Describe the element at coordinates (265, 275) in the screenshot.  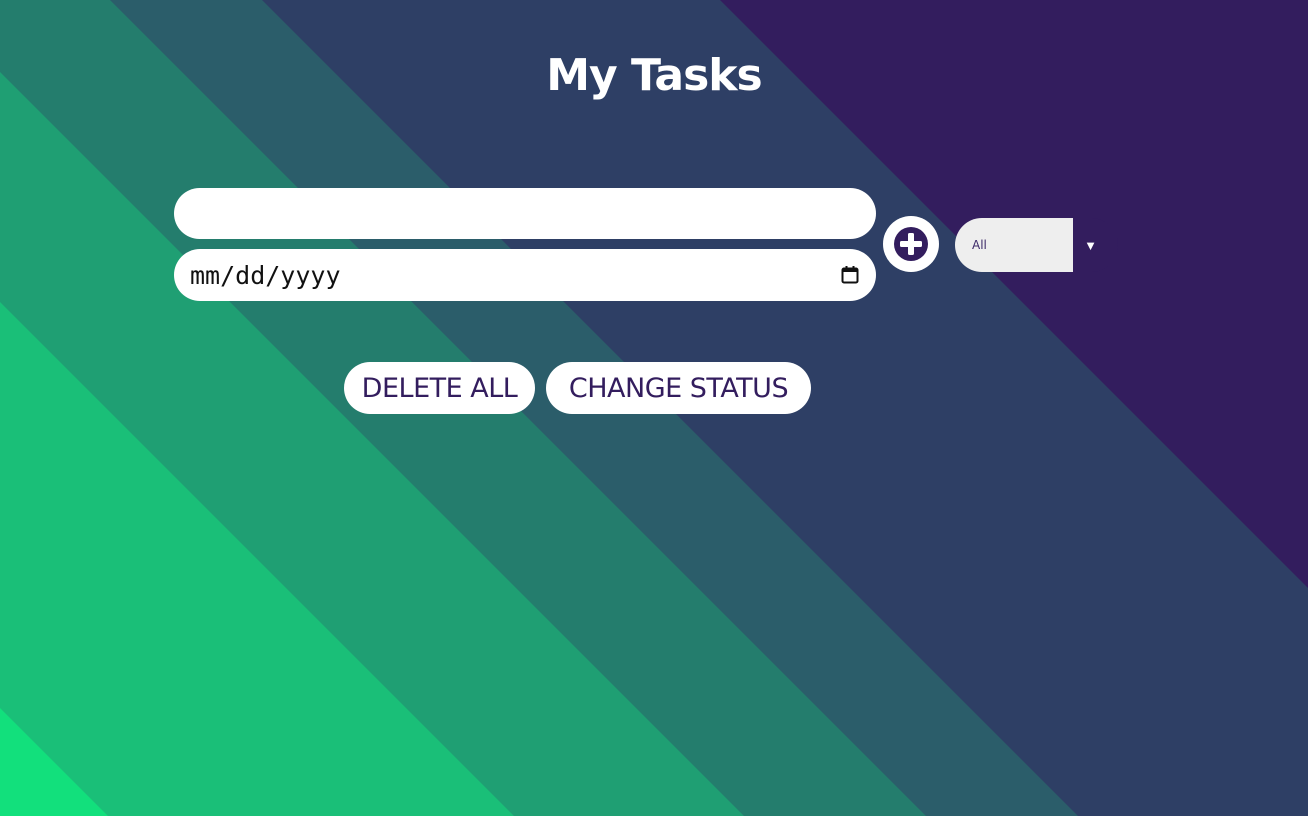
I see `date-input-placeholder: mm/dd/yyyy` at that location.